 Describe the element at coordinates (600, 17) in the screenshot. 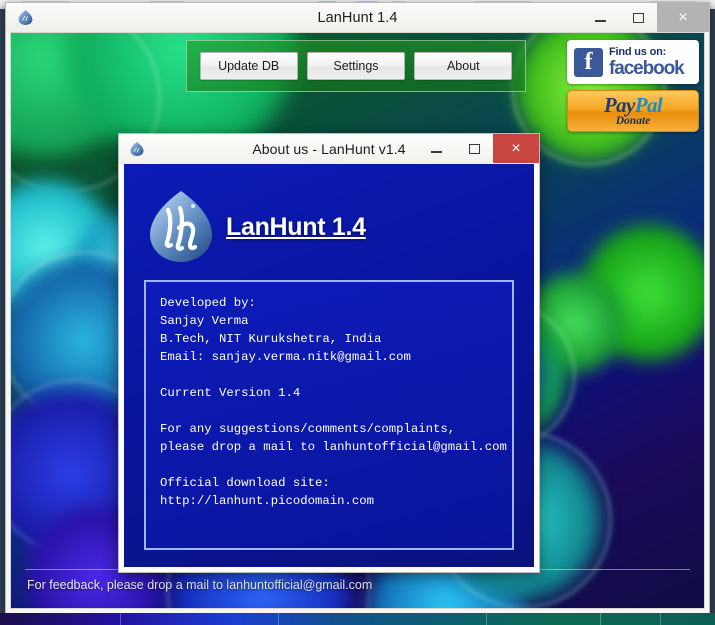

I see `minimize-button` at that location.